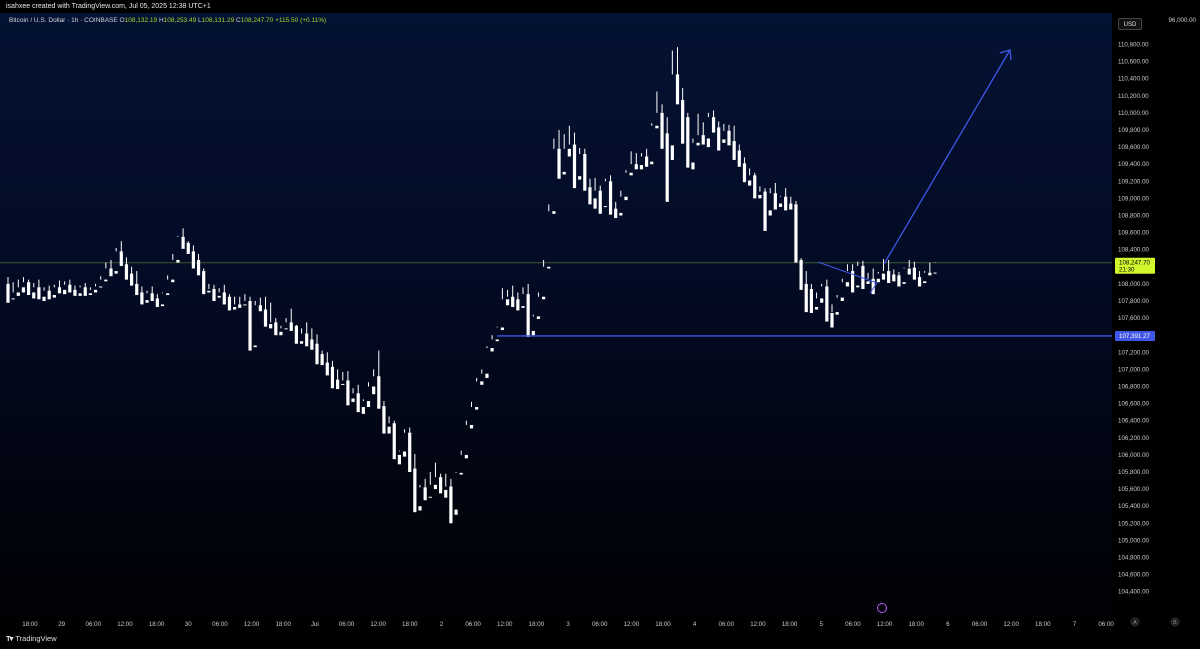 The image size is (1200, 649). Describe the element at coordinates (1134, 404) in the screenshot. I see `price-tick-label: 106,600.00` at that location.